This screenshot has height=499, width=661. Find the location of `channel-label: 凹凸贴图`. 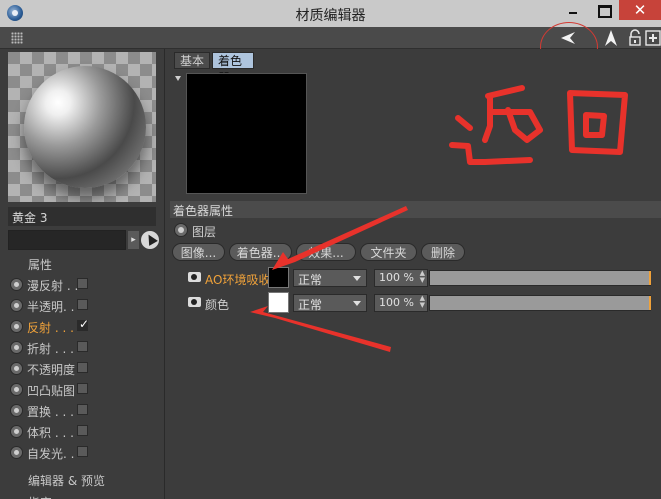

channel-label: 凹凸贴图 is located at coordinates (51, 391).